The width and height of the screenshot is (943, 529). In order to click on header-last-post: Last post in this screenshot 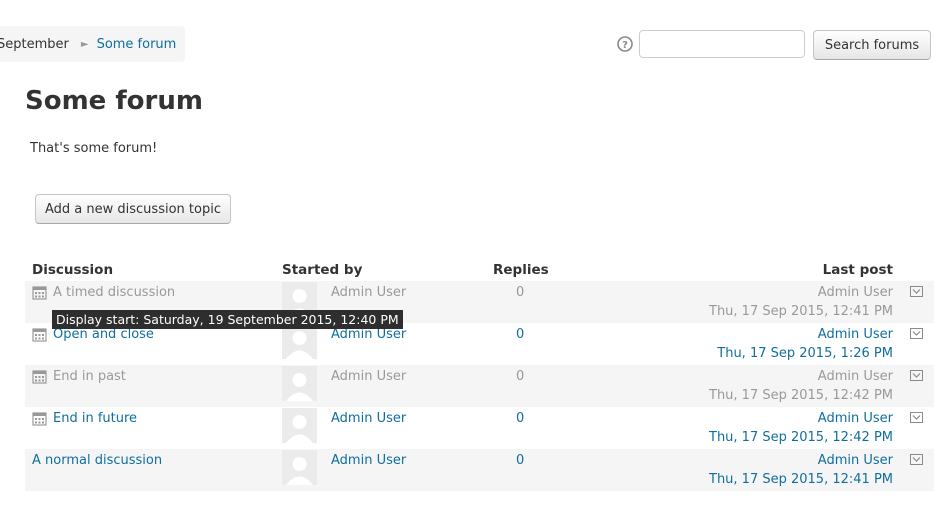, I will do `click(858, 270)`.